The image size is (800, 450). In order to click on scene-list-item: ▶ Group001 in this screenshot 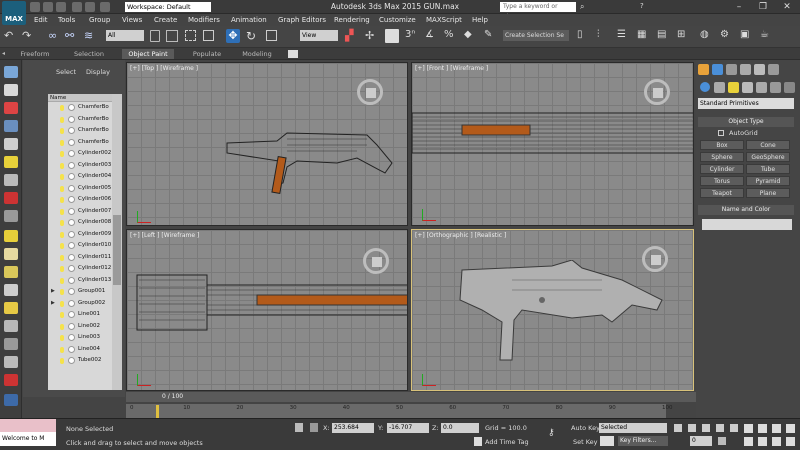, I will do `click(80, 292)`.